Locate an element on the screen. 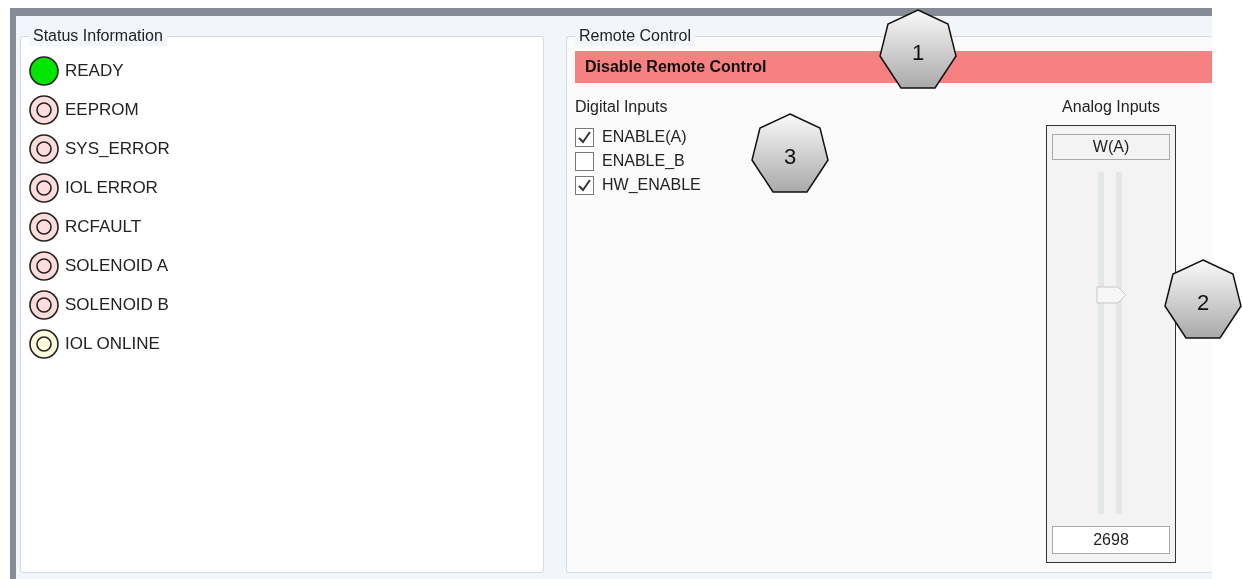 This screenshot has width=1242, height=579. status-label: EEPROM is located at coordinates (102, 109).